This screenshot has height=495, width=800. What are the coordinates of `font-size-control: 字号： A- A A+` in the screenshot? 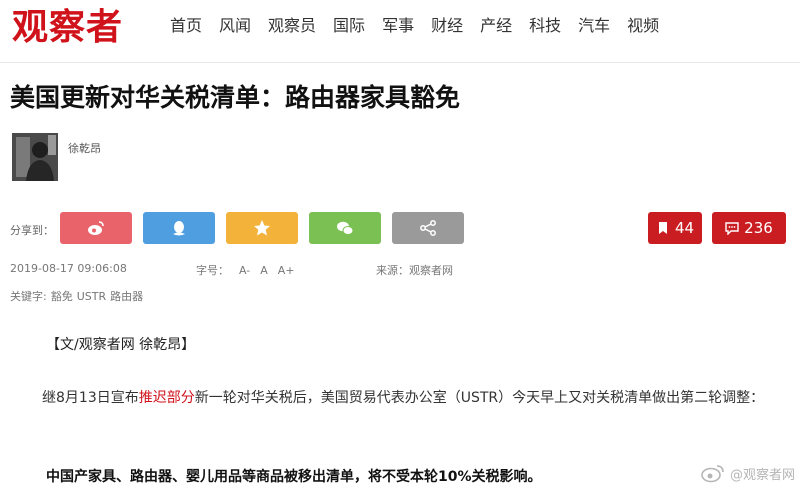 It's located at (245, 270).